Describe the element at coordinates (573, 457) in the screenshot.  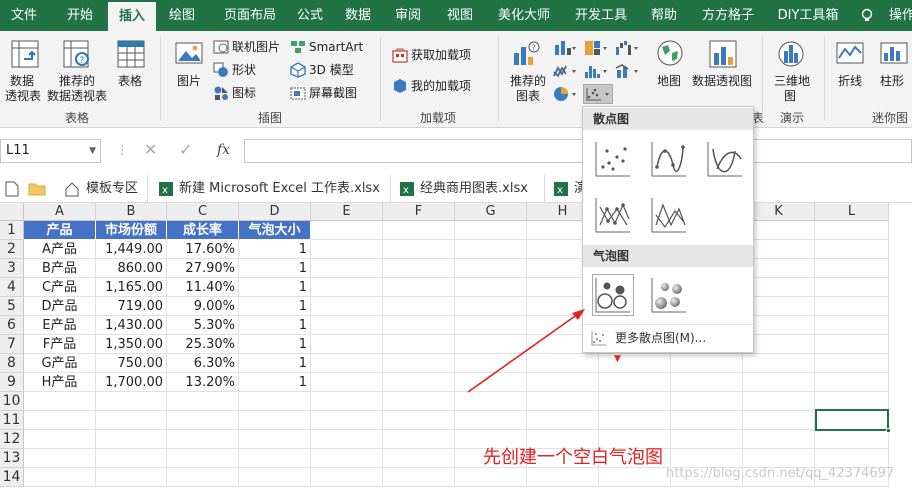
I see `annotation-text: 先创建一个空白气泡图` at that location.